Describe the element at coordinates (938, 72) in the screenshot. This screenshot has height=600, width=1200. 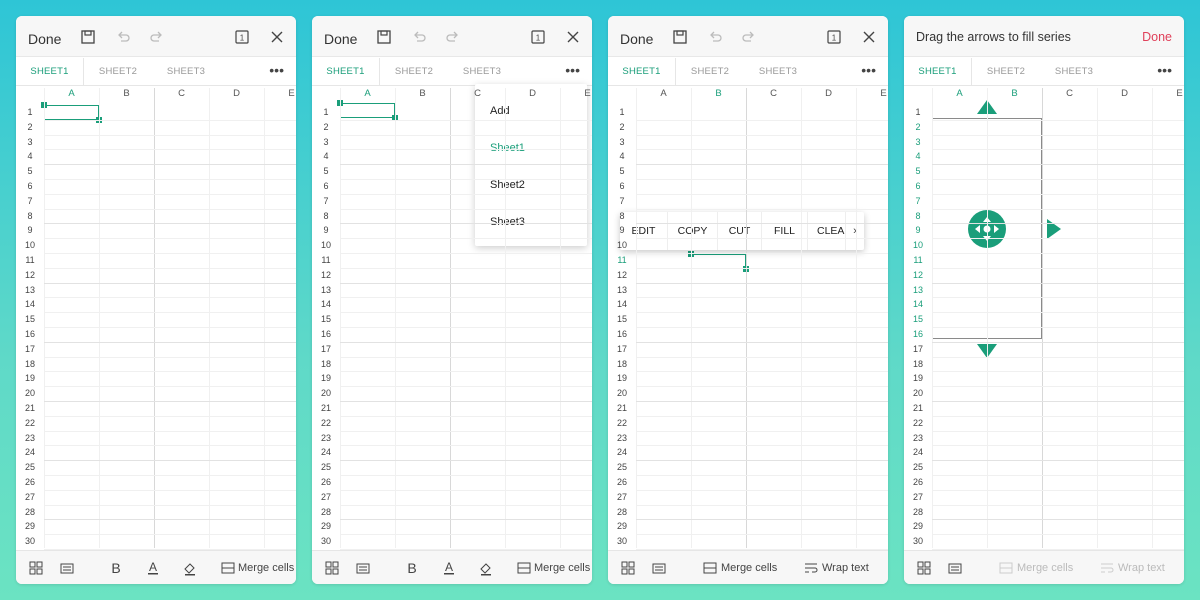
I see `tab-sheet1: SHEET1` at that location.